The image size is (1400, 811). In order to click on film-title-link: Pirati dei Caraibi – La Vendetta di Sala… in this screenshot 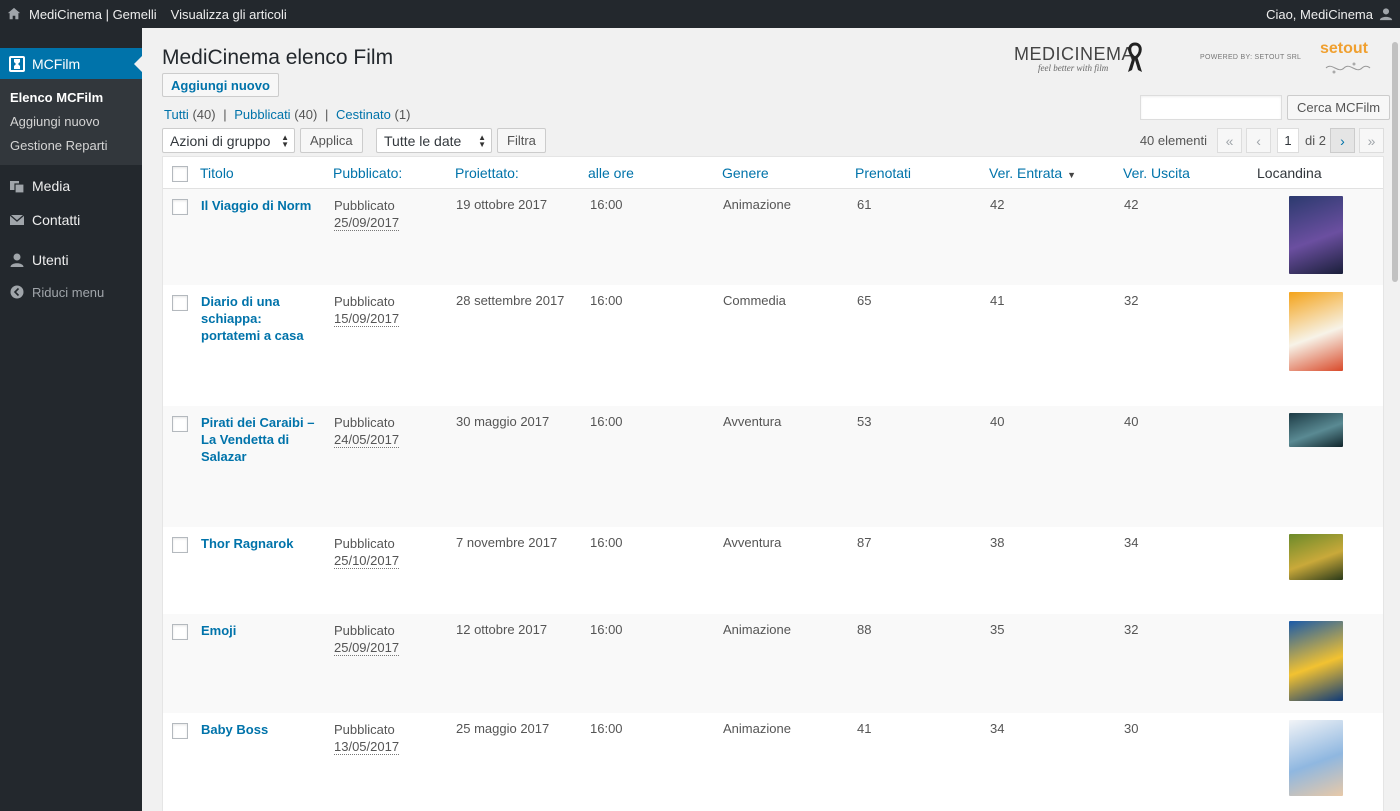, I will do `click(261, 439)`.